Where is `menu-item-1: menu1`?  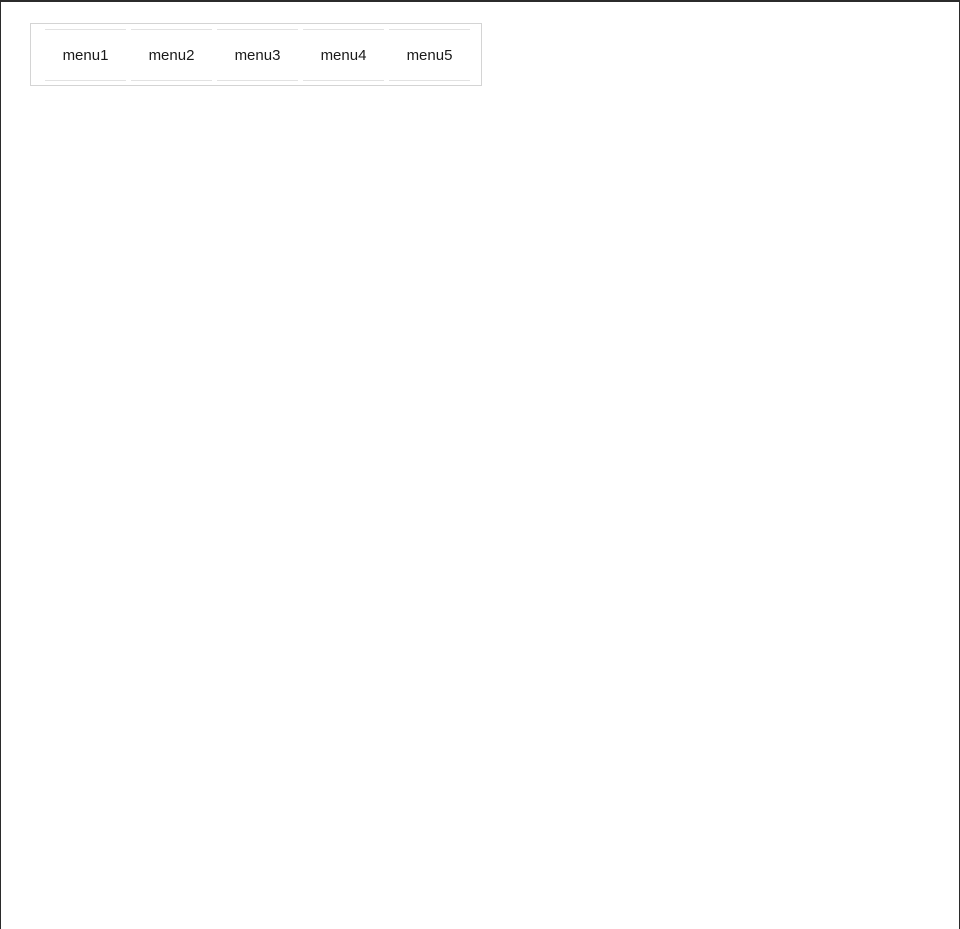 menu-item-1: menu1 is located at coordinates (85, 55).